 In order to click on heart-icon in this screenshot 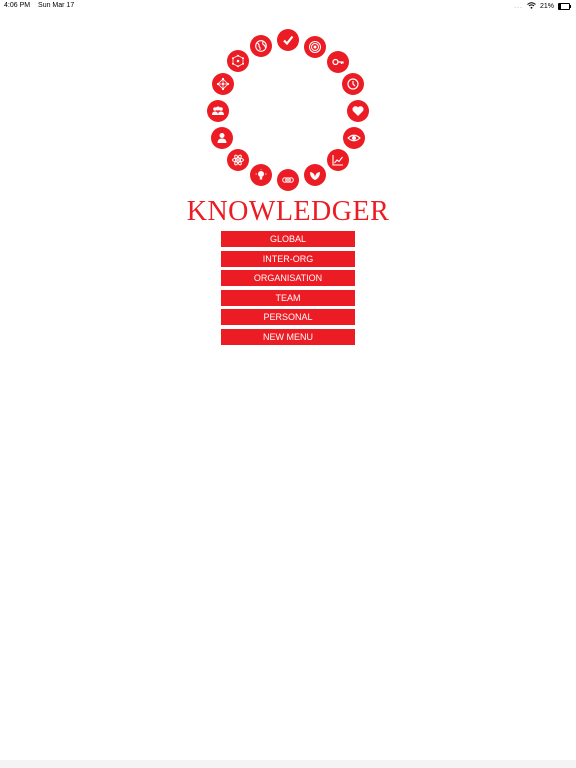, I will do `click(358, 111)`.